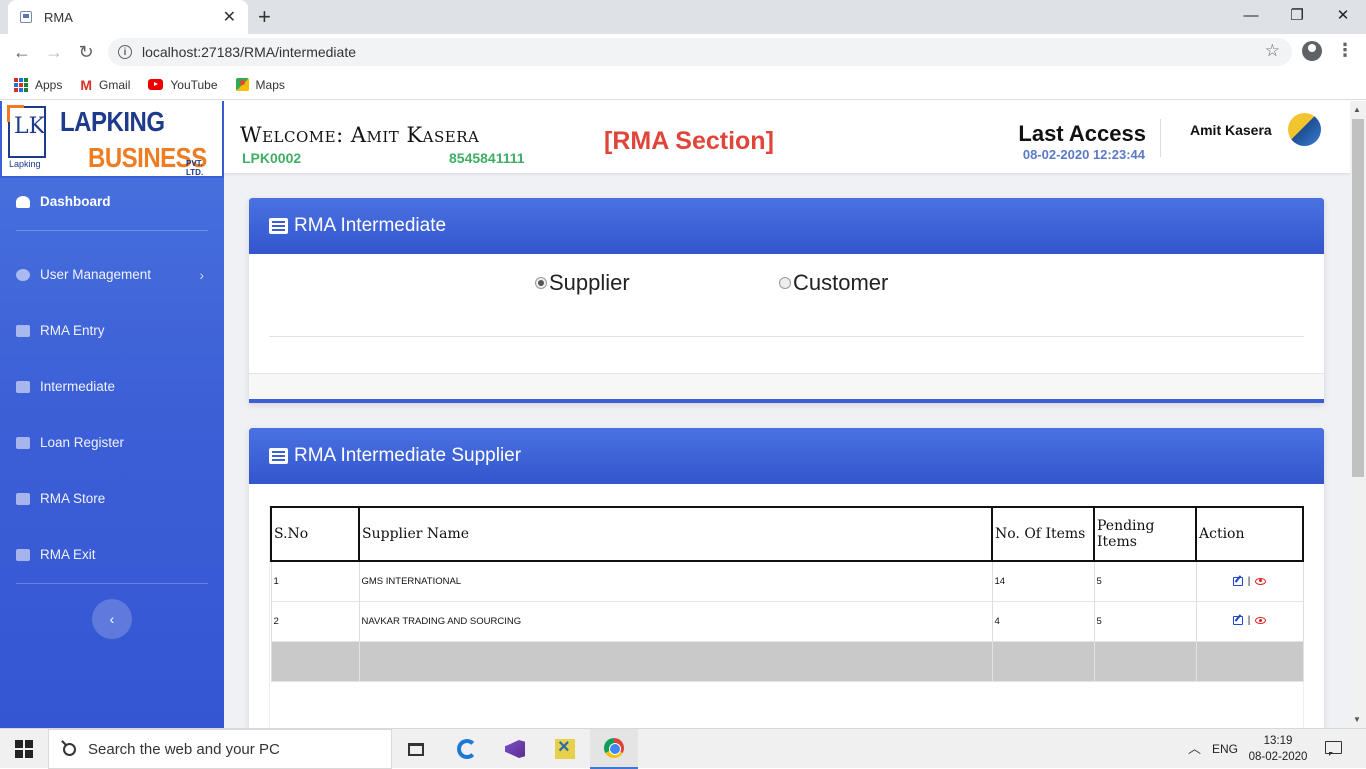 This screenshot has width=1366, height=769. I want to click on site-info-icon: i, so click(125, 52).